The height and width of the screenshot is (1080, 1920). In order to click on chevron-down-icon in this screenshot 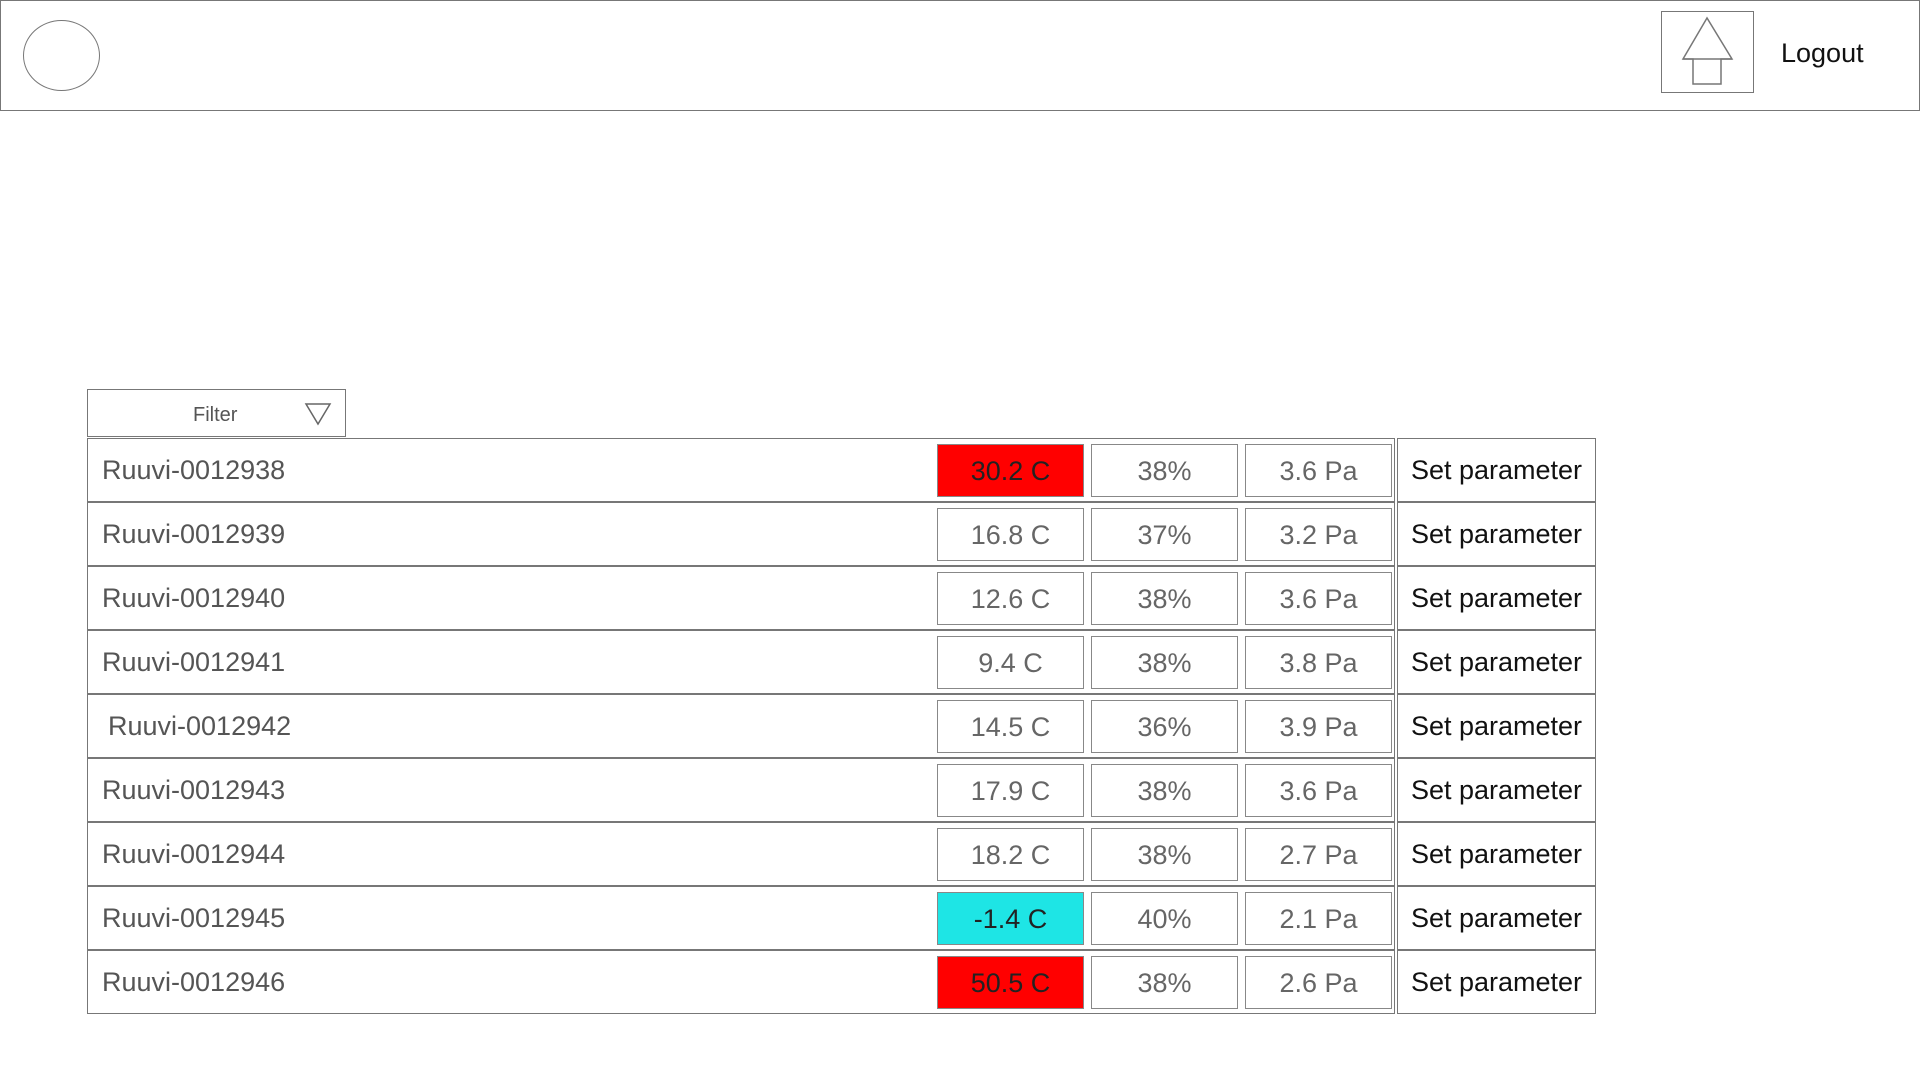, I will do `click(318, 414)`.